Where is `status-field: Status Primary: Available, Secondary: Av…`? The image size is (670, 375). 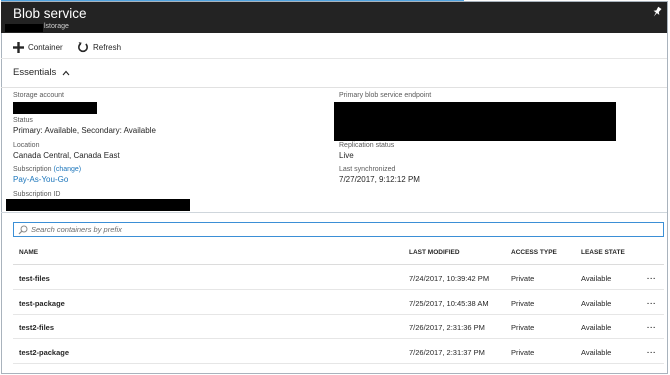
status-field: Status Primary: Available, Secondary: Av… is located at coordinates (84, 126).